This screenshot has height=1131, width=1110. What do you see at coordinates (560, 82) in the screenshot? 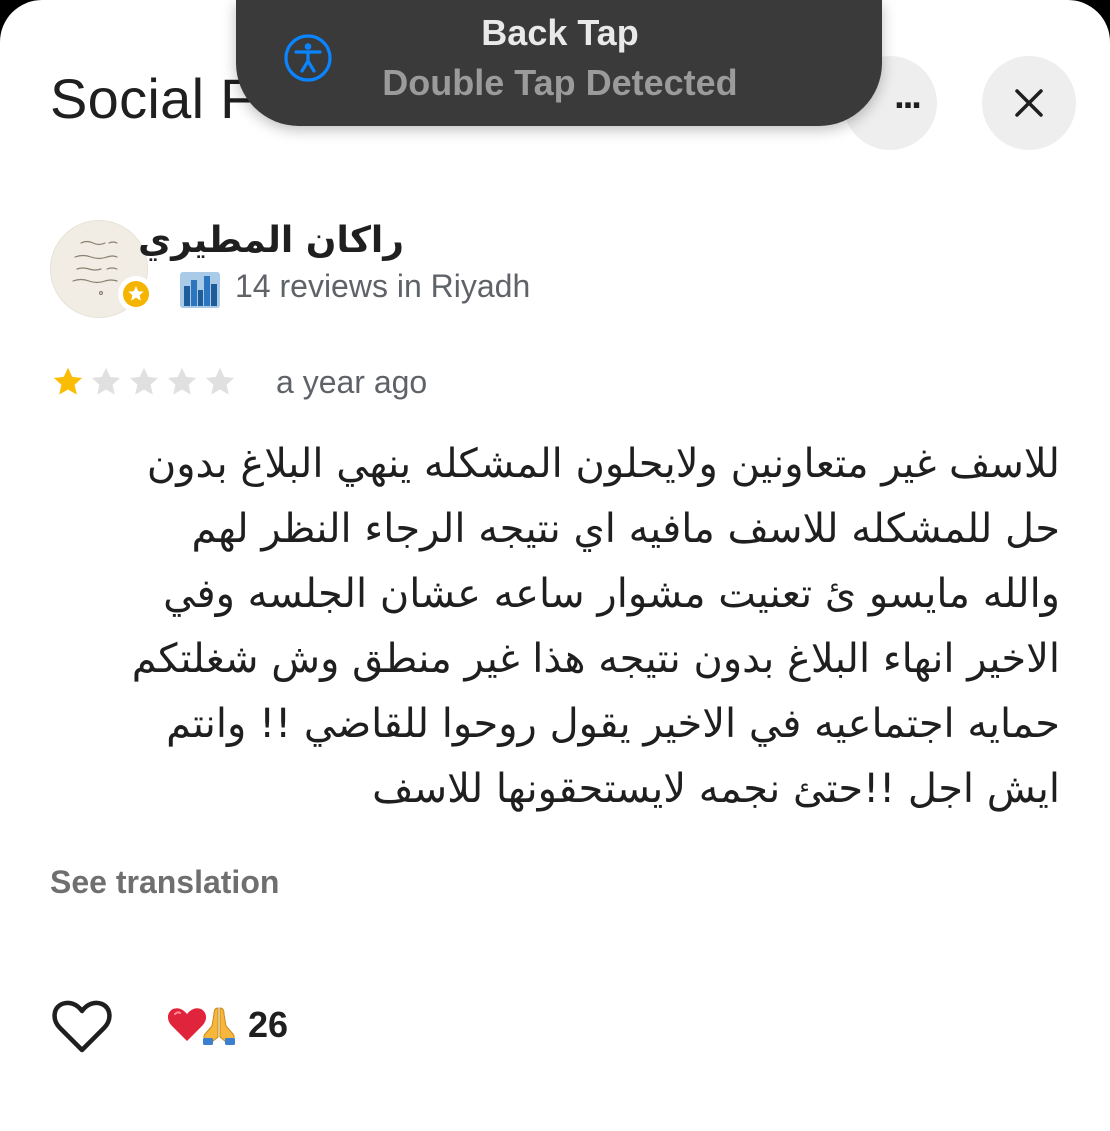
I see `banner-subtitle: Double Tap Detected` at bounding box center [560, 82].